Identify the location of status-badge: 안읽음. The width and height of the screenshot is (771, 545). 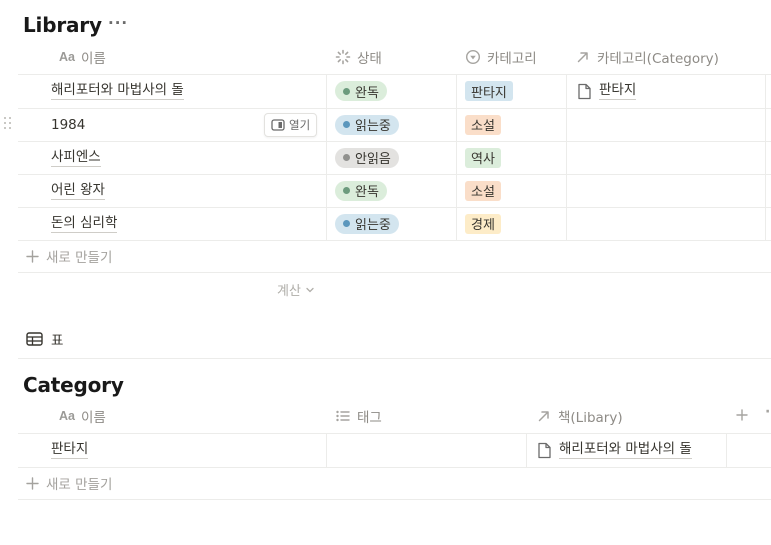
(367, 157).